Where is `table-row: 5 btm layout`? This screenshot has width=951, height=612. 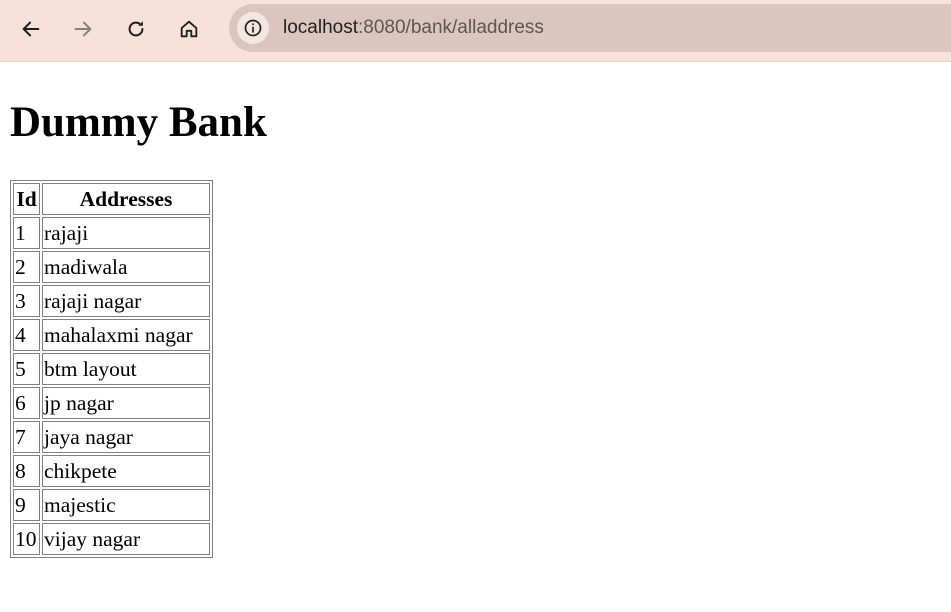
table-row: 5 btm layout is located at coordinates (111, 369).